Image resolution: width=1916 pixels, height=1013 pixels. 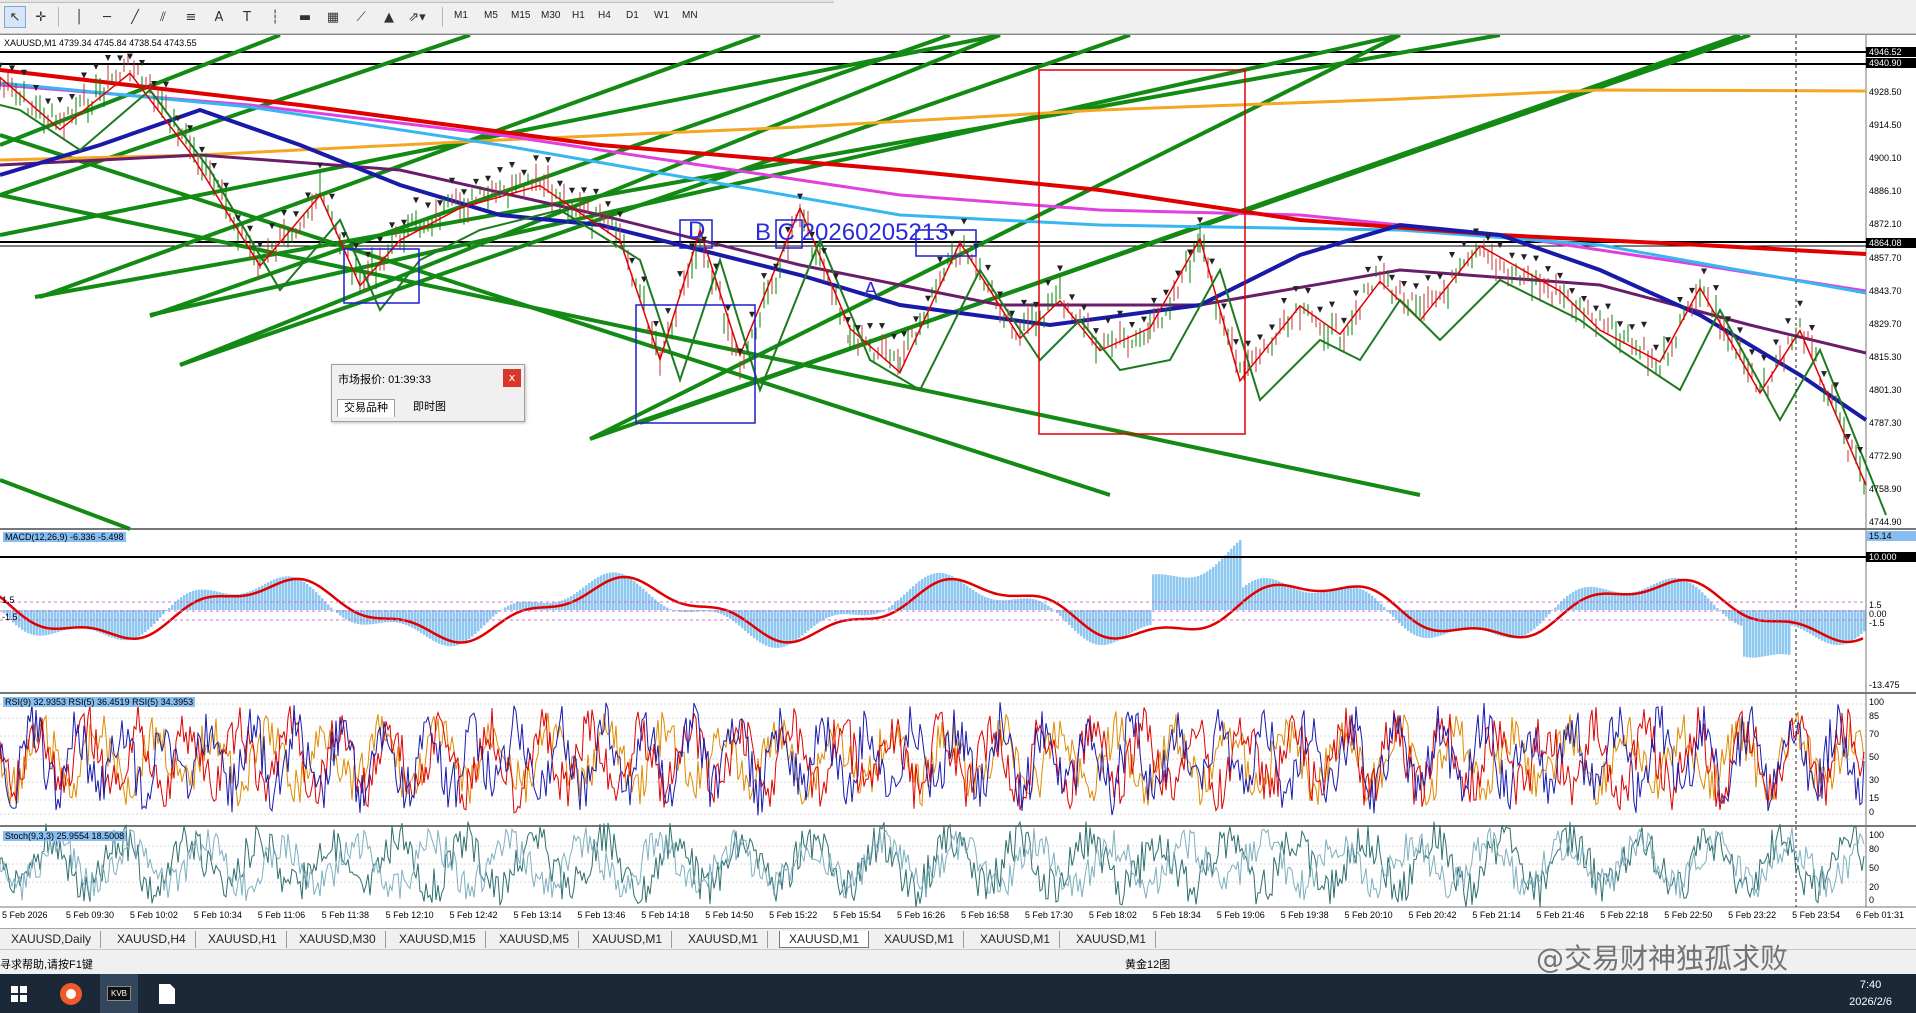 What do you see at coordinates (389, 17) in the screenshot?
I see `triangle-icon: ▲` at bounding box center [389, 17].